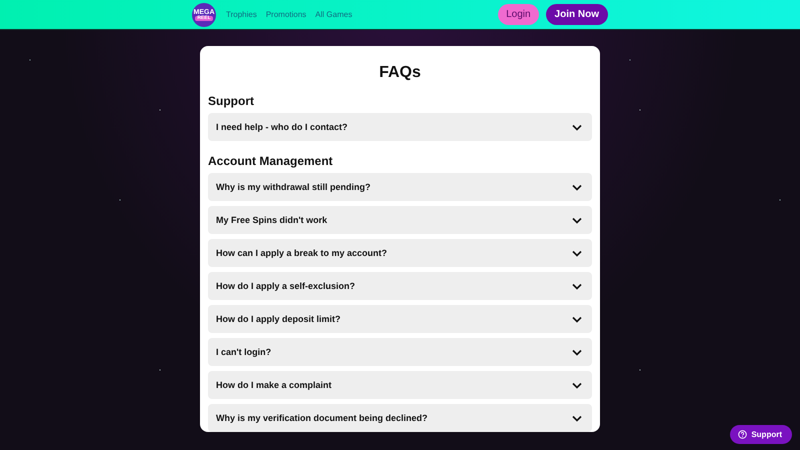 The width and height of the screenshot is (800, 450). What do you see at coordinates (302, 253) in the screenshot?
I see `question-text: How can I apply a break to my account?` at bounding box center [302, 253].